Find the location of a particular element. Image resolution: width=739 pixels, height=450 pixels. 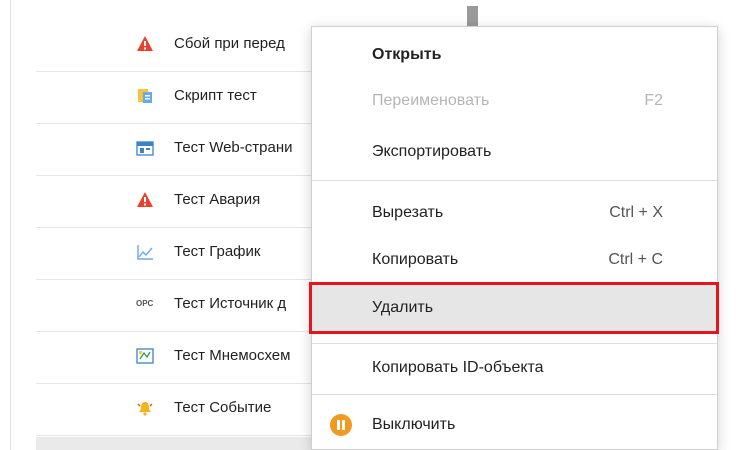

scrollbar-thumb is located at coordinates (472, 17).